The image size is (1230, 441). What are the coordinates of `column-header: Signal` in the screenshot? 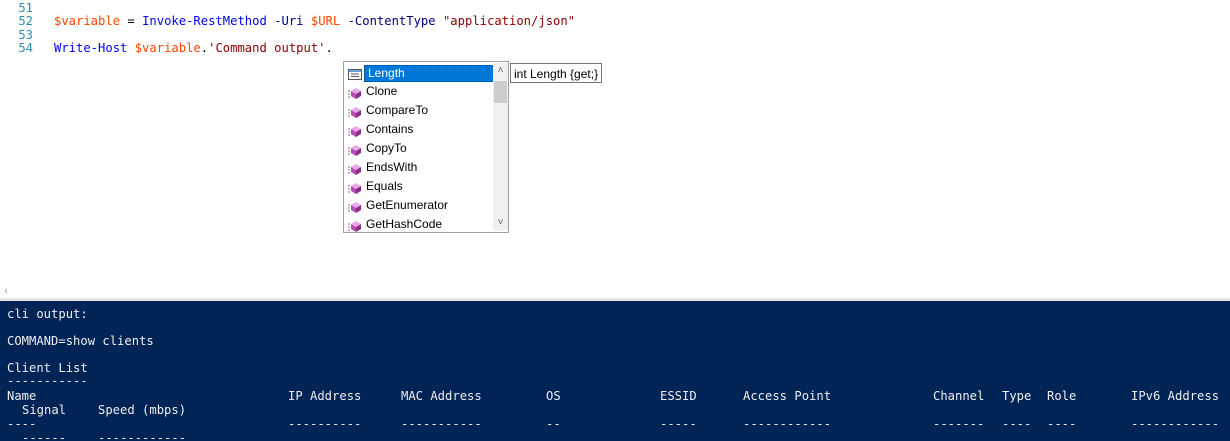 It's located at (44, 410).